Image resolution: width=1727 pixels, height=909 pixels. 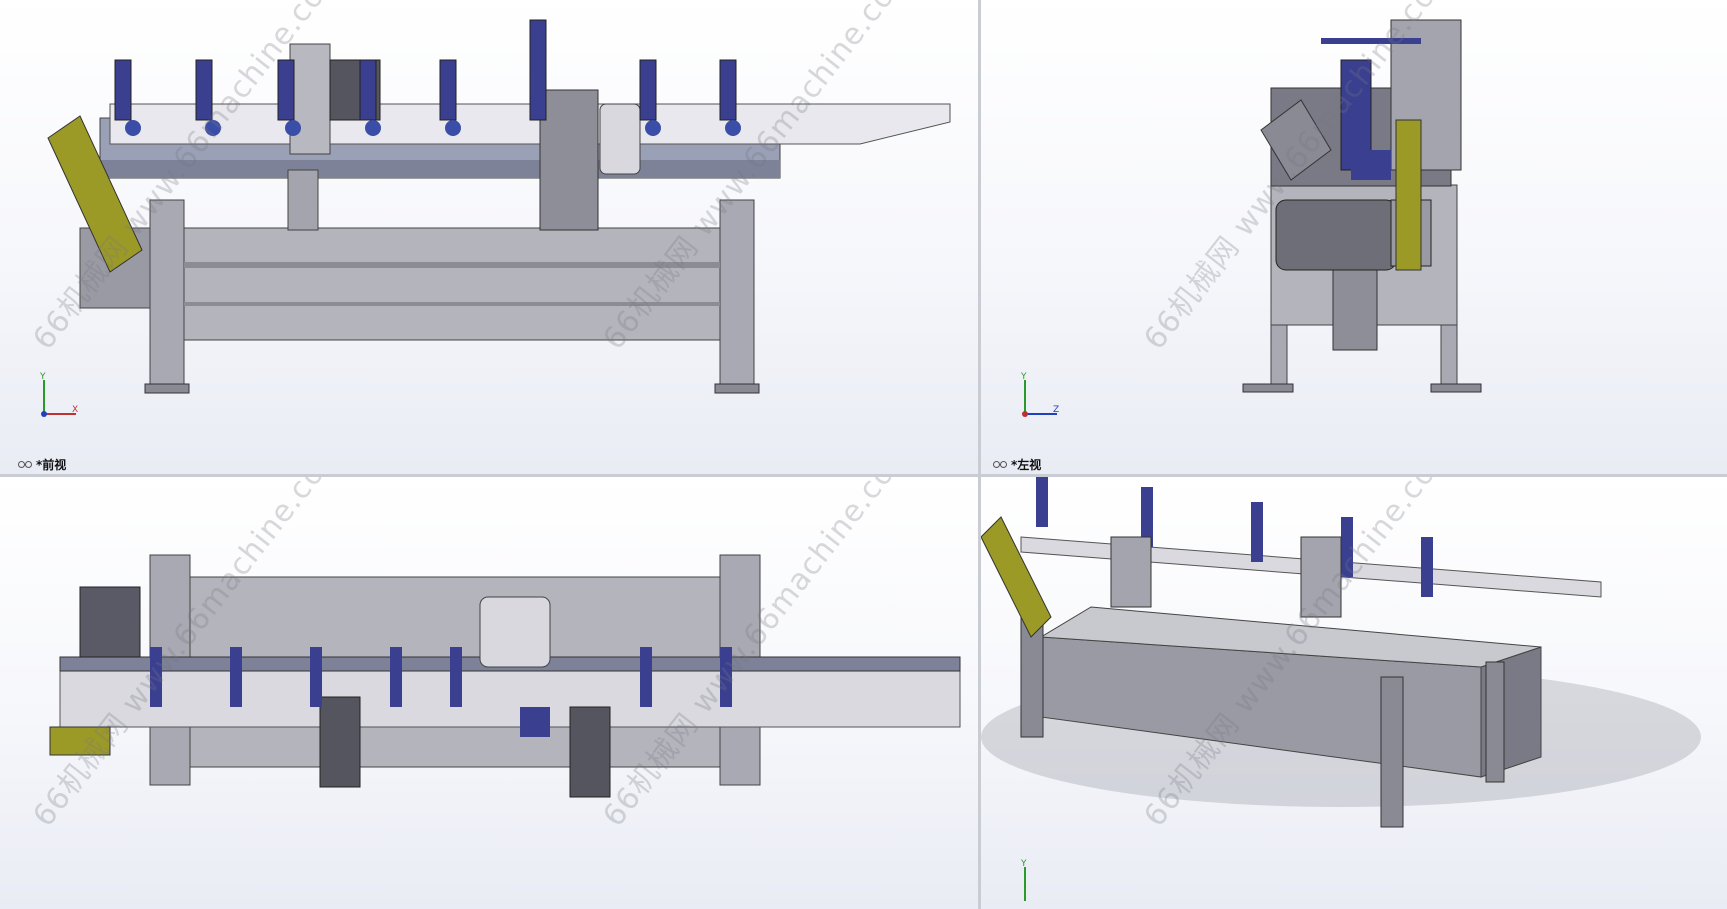 I want to click on view-label-front: *前视, so click(x=42, y=464).